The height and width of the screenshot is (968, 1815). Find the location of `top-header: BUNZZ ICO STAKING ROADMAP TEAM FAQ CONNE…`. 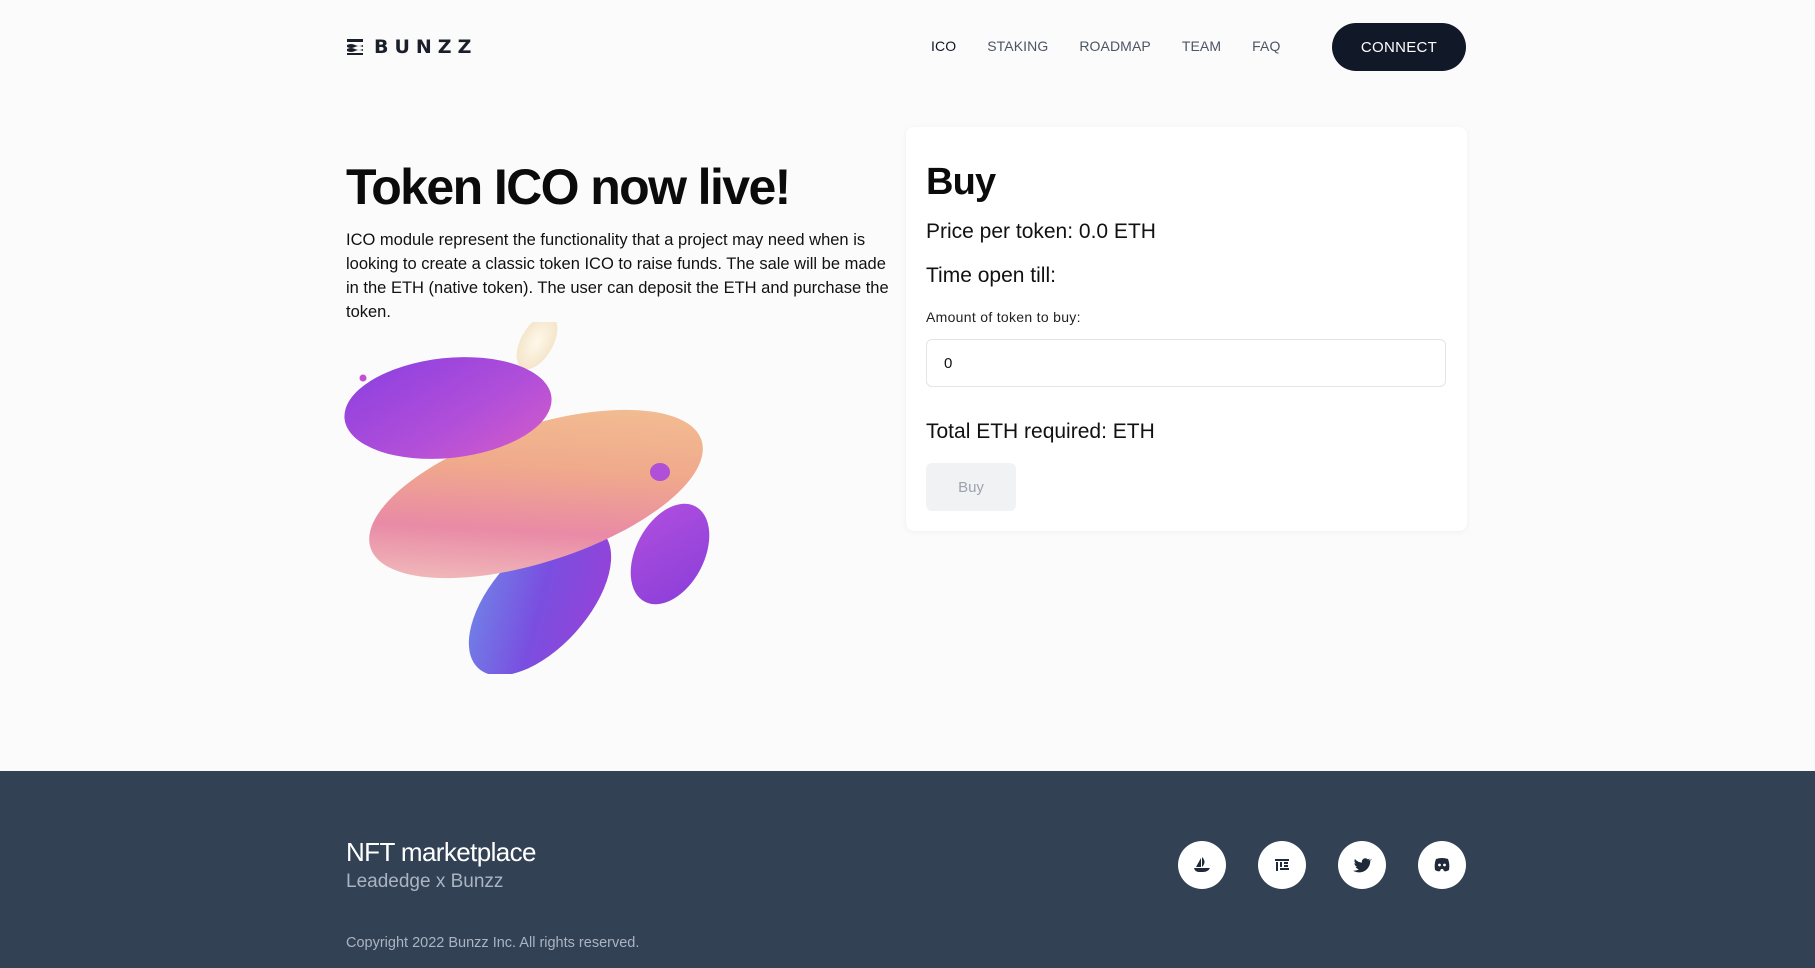

top-header: BUNZZ ICO STAKING ROADMAP TEAM FAQ CONNE… is located at coordinates (907, 47).